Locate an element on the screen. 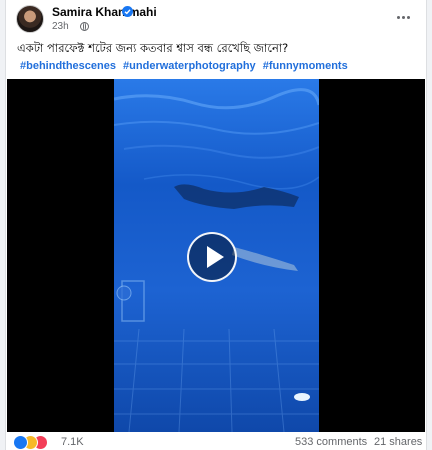 The width and height of the screenshot is (432, 450). shares-count: 21 shares is located at coordinates (398, 442).